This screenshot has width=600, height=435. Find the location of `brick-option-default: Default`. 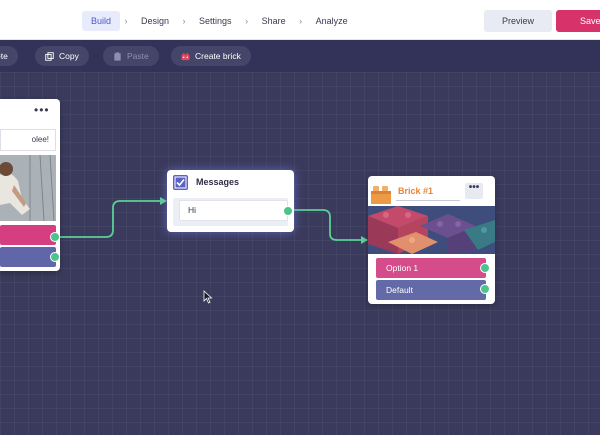

brick-option-default: Default is located at coordinates (431, 290).